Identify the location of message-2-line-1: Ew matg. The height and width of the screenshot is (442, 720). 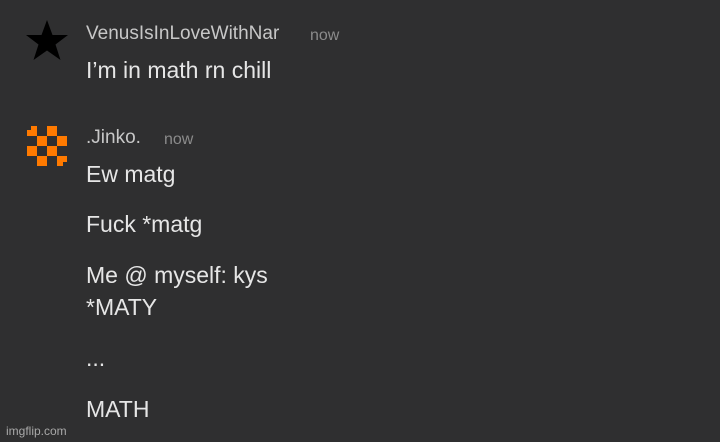
(131, 174).